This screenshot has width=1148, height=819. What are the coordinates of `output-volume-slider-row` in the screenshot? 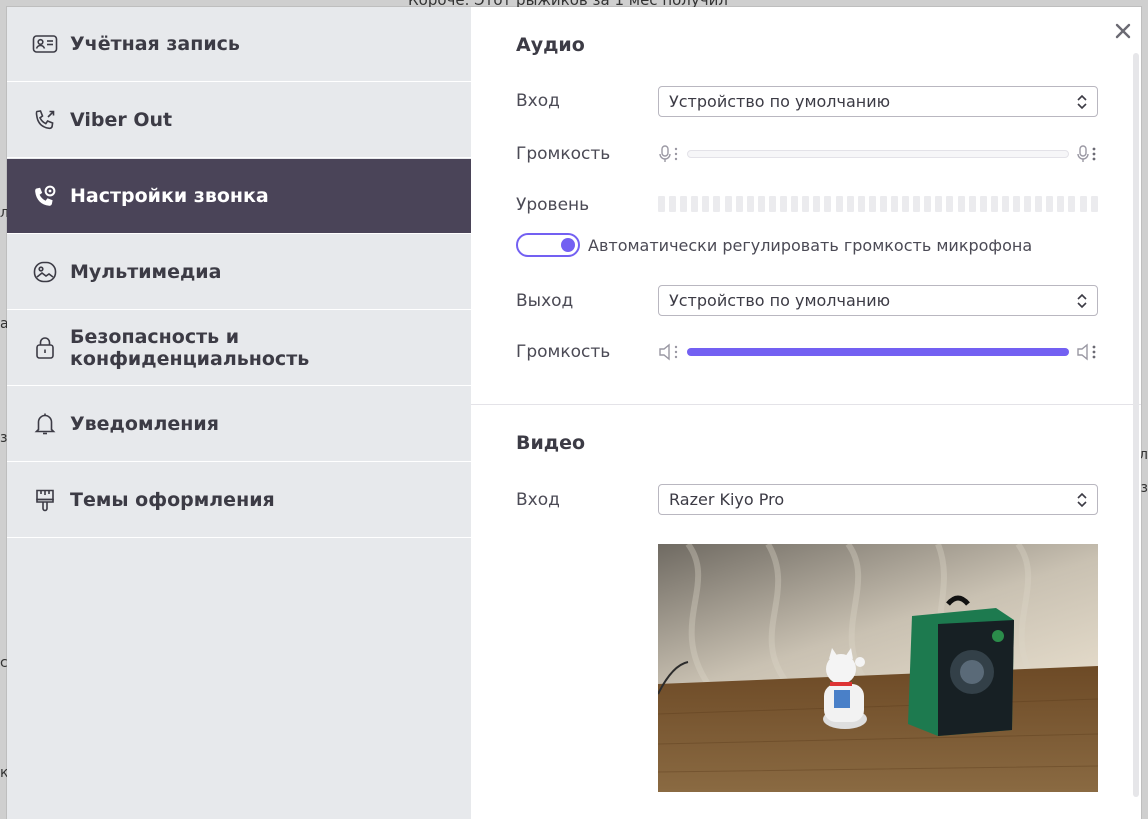 It's located at (878, 352).